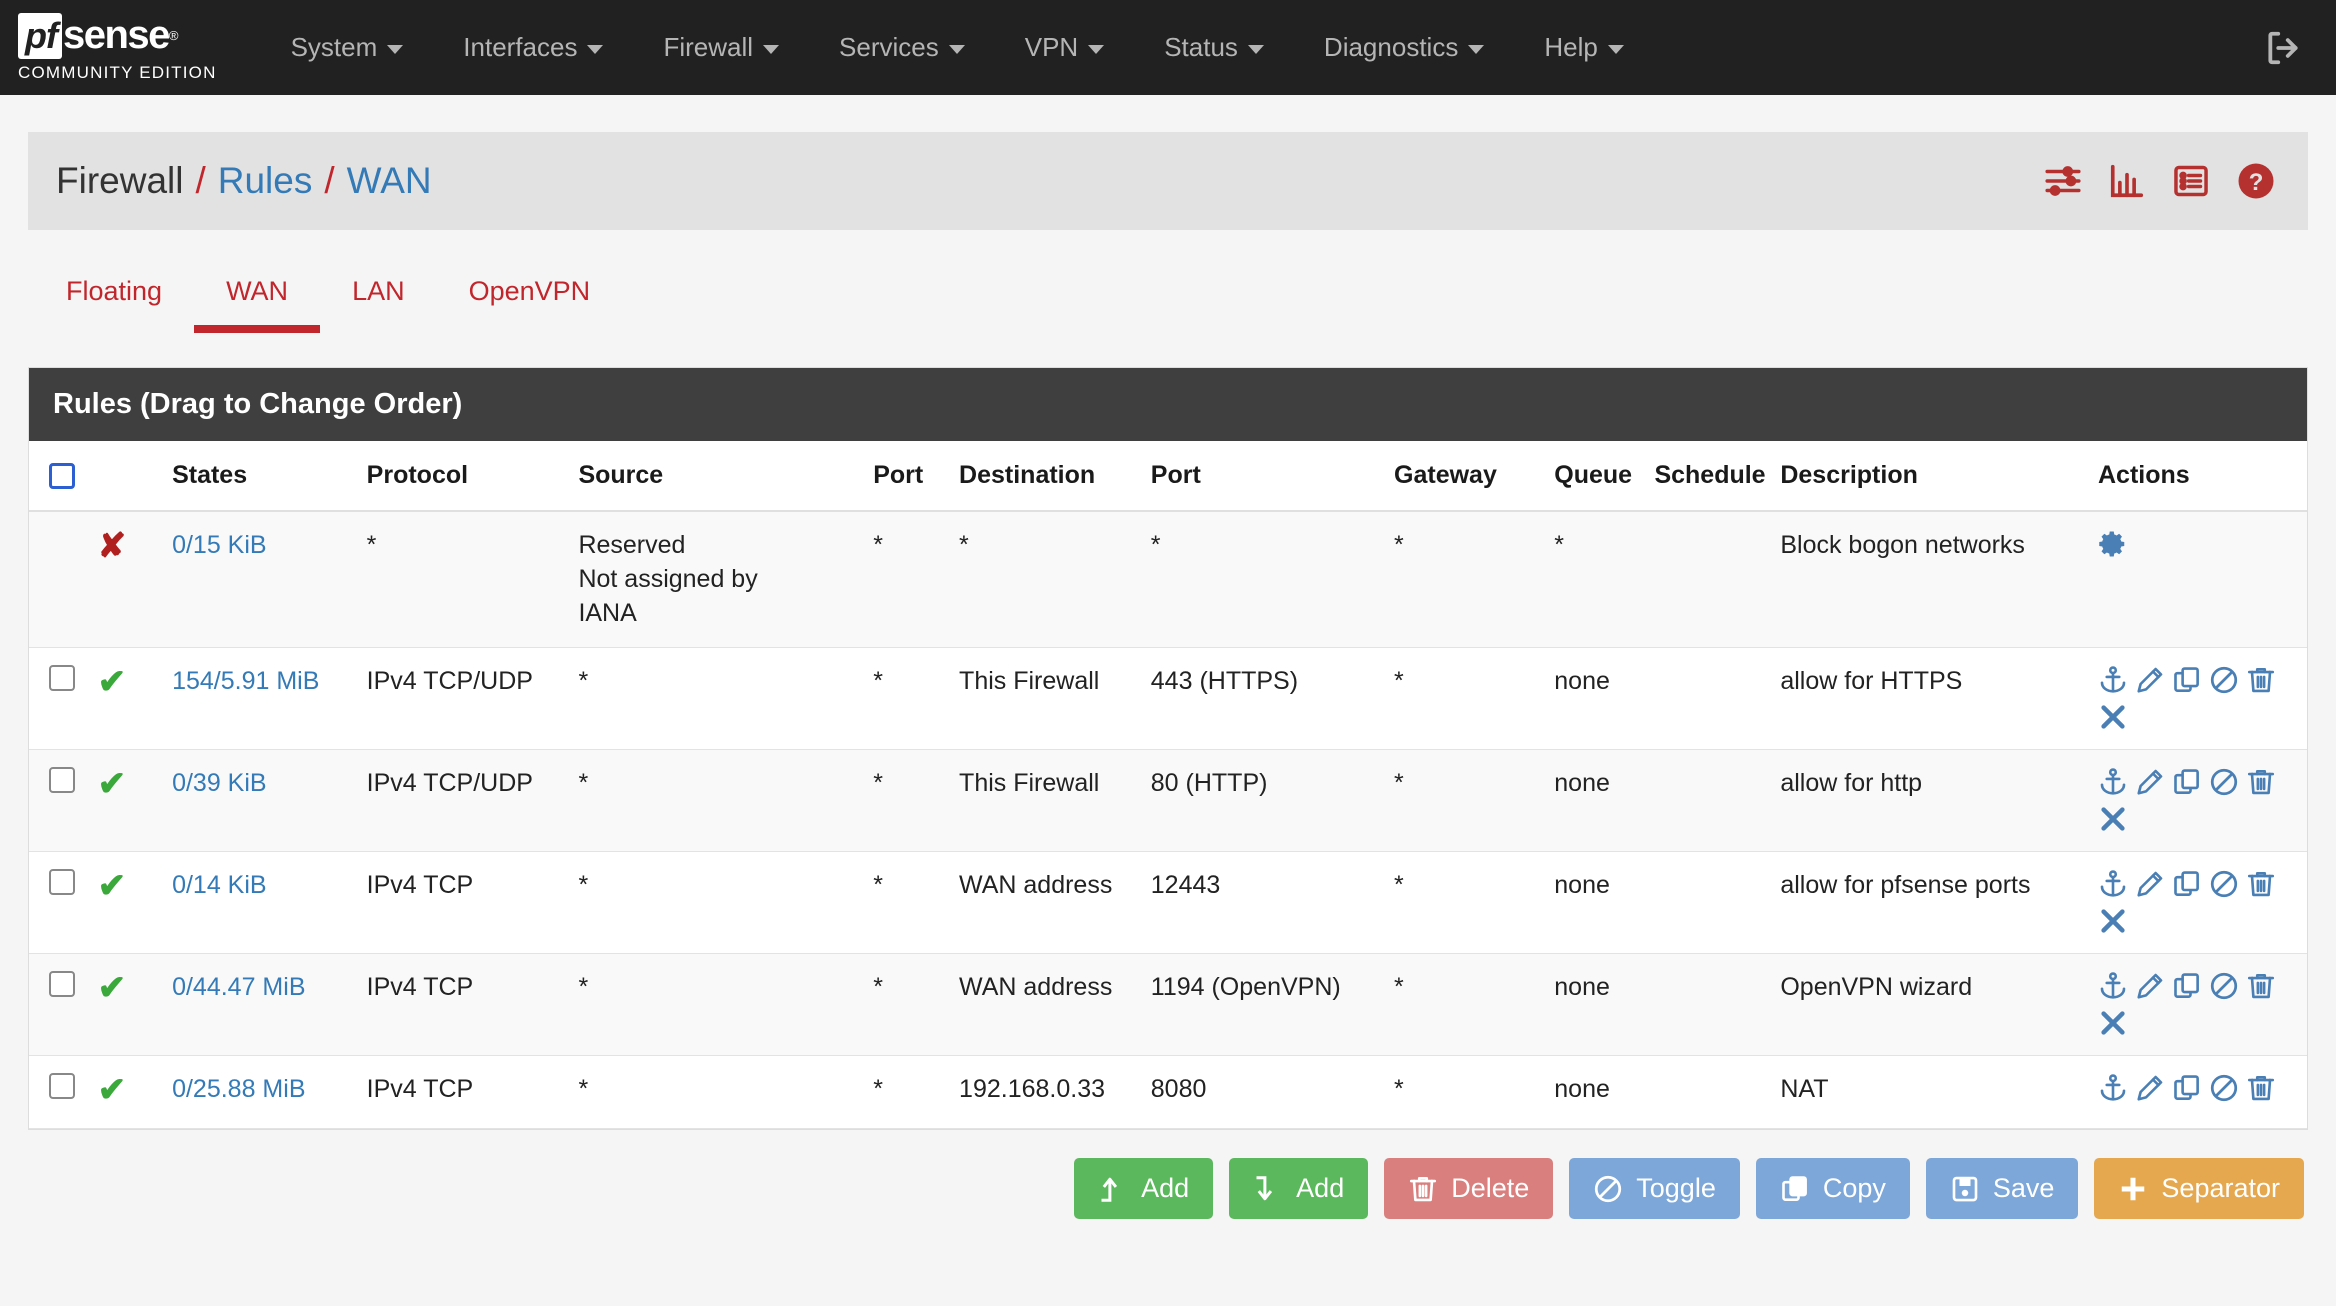  Describe the element at coordinates (265, 181) in the screenshot. I see `breadcrumb-rules: Rules` at that location.